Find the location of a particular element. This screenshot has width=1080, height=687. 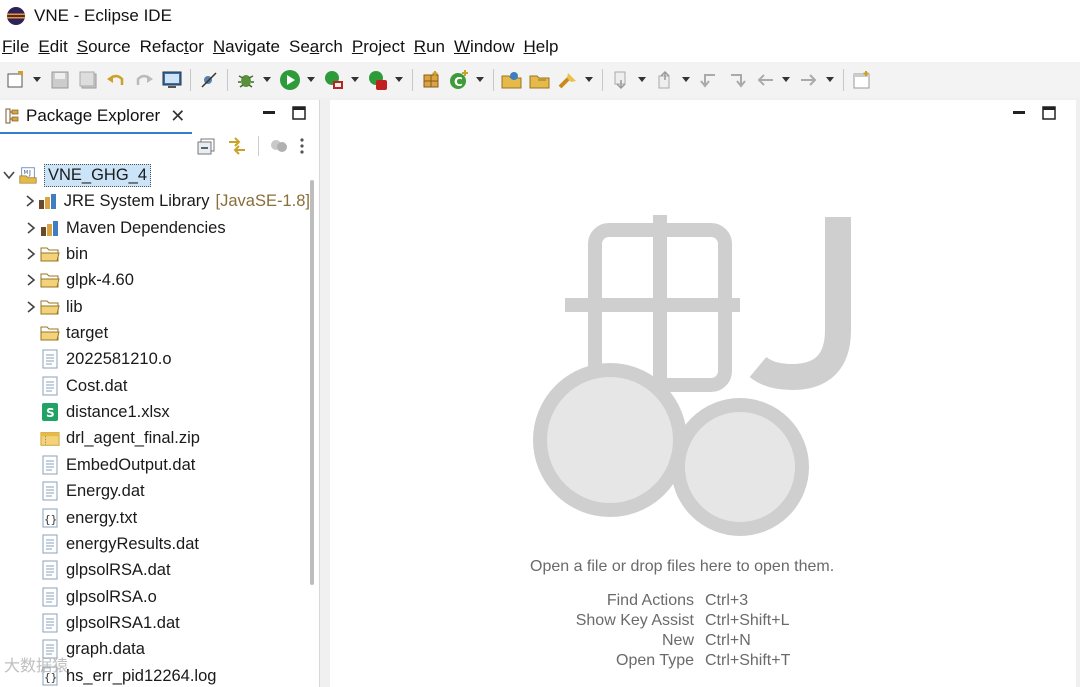

focus-on-active-task-icon is located at coordinates (279, 146).